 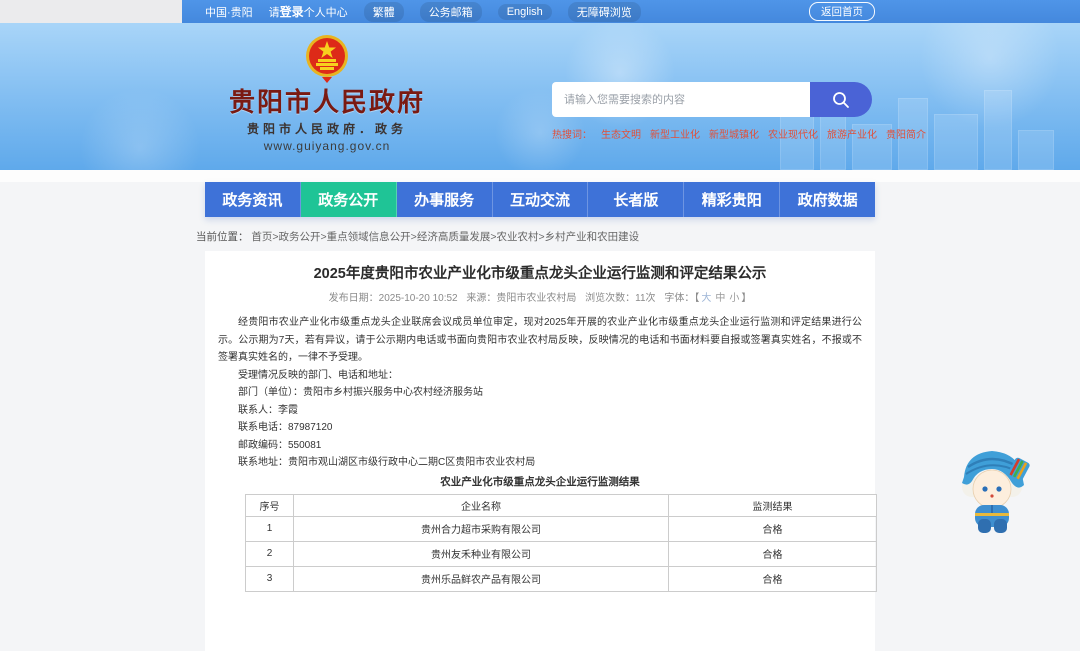 What do you see at coordinates (481, 505) in the screenshot?
I see `header-company: 企业名称` at bounding box center [481, 505].